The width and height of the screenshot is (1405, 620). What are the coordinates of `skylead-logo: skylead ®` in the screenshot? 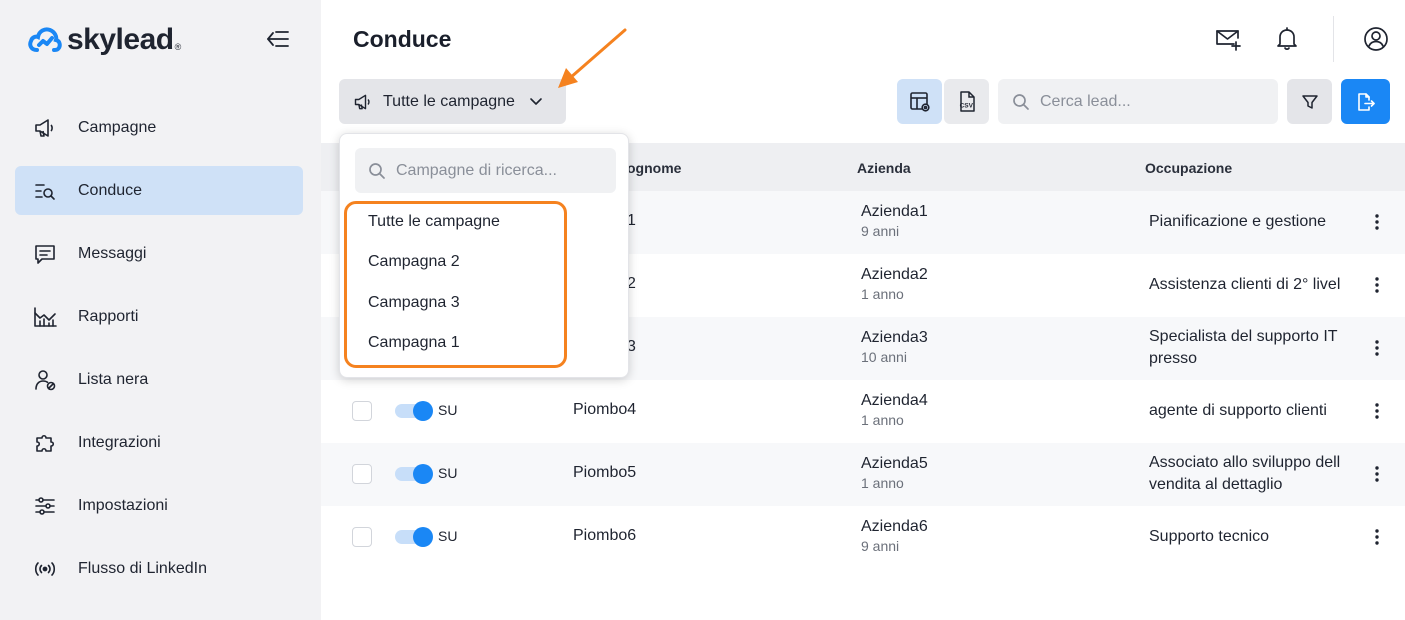 It's located at (104, 40).